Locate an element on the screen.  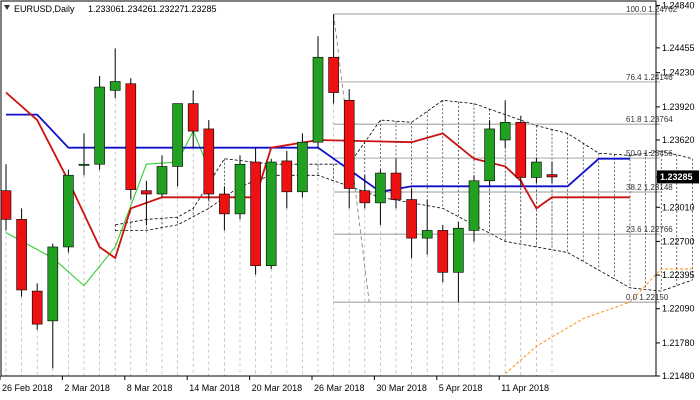
open-value: 1.23306 is located at coordinates (104, 9).